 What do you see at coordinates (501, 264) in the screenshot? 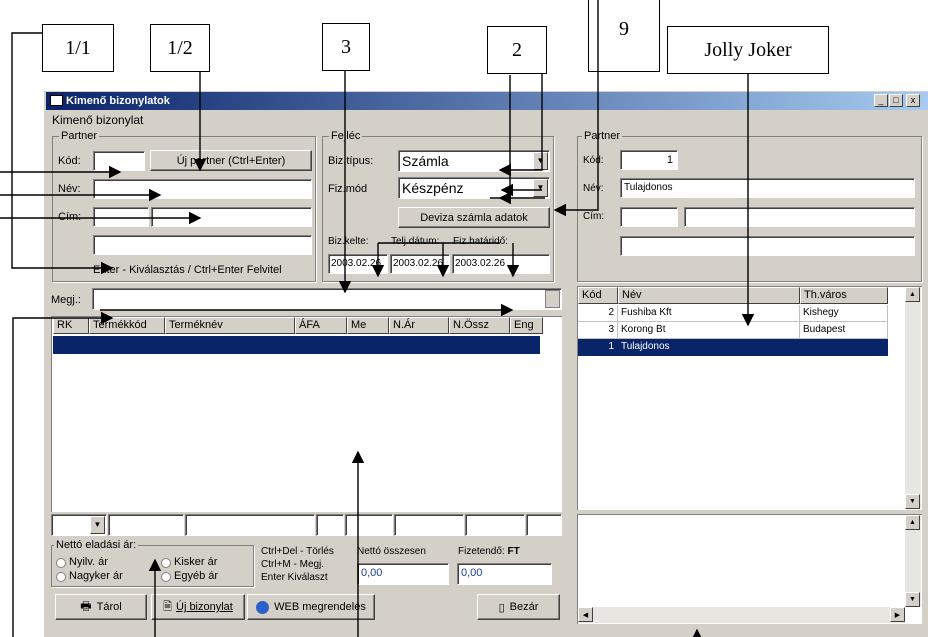
I see `fiz-hatarido-field: 2003.02.26` at bounding box center [501, 264].